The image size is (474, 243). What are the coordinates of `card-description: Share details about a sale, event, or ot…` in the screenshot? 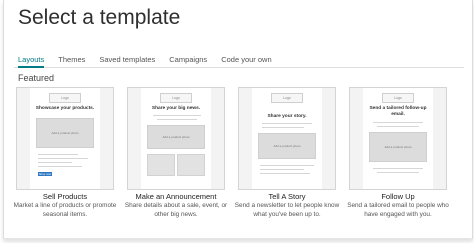 It's located at (176, 210).